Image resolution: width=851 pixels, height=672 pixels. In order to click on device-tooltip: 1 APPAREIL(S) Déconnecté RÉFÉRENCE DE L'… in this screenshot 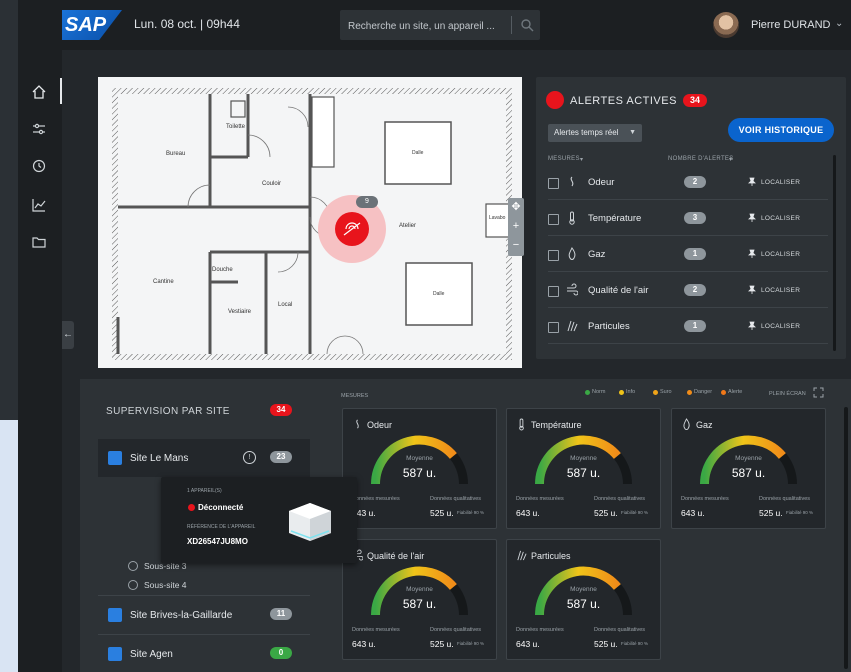, I will do `click(259, 520)`.